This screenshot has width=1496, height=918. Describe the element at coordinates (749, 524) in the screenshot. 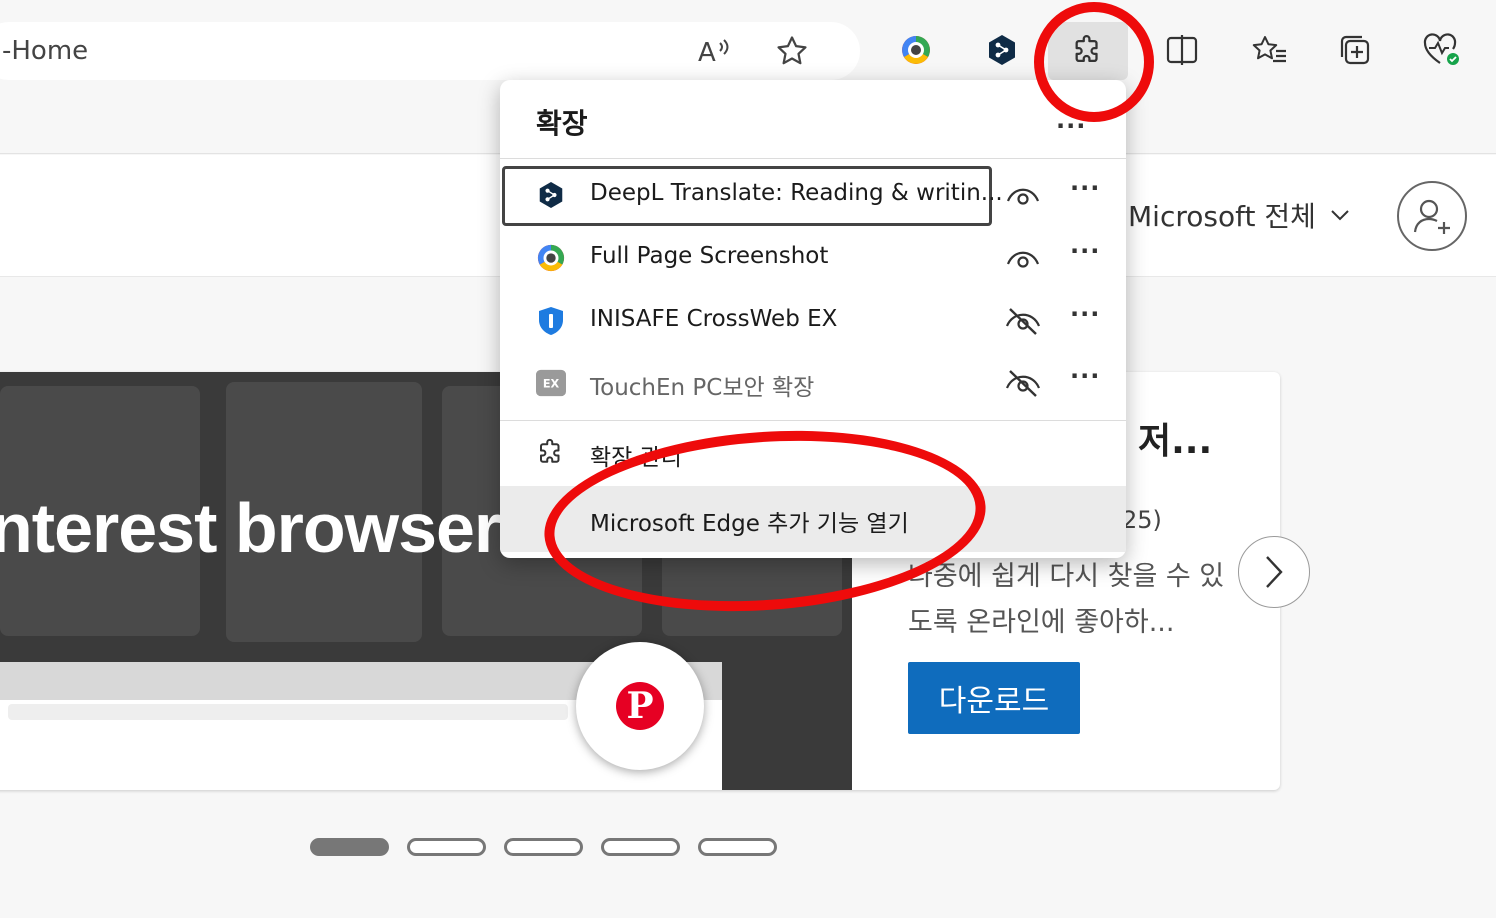

I see `open-edge-addons-label: Microsoft Edge 추가 기능 열기` at that location.